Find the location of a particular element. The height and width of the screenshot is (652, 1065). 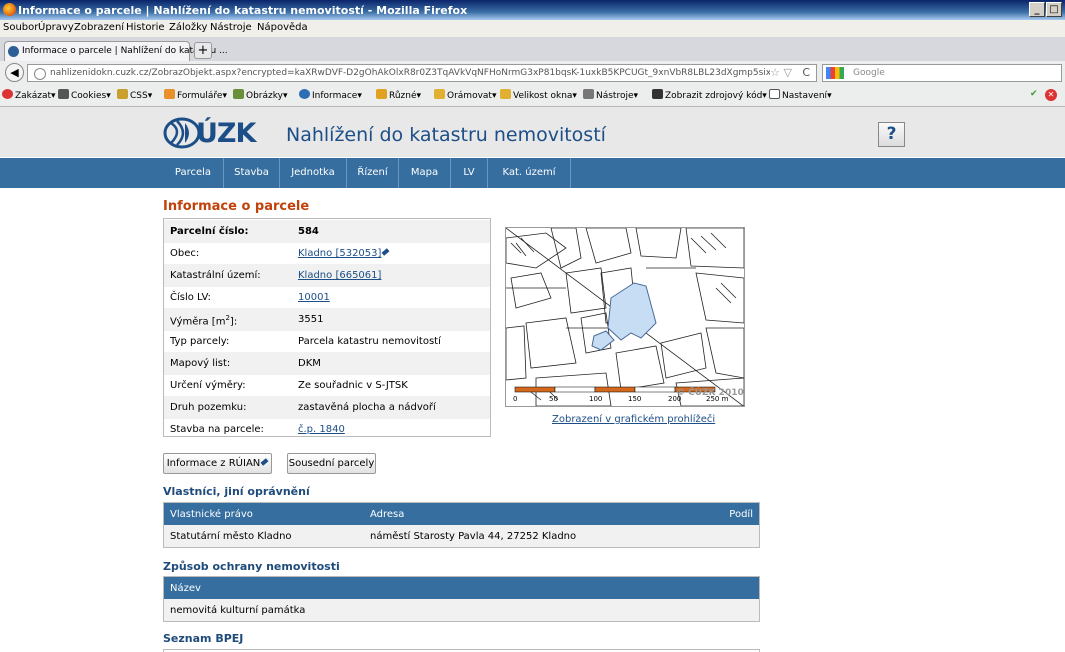

back-button: ◀ is located at coordinates (14, 72).